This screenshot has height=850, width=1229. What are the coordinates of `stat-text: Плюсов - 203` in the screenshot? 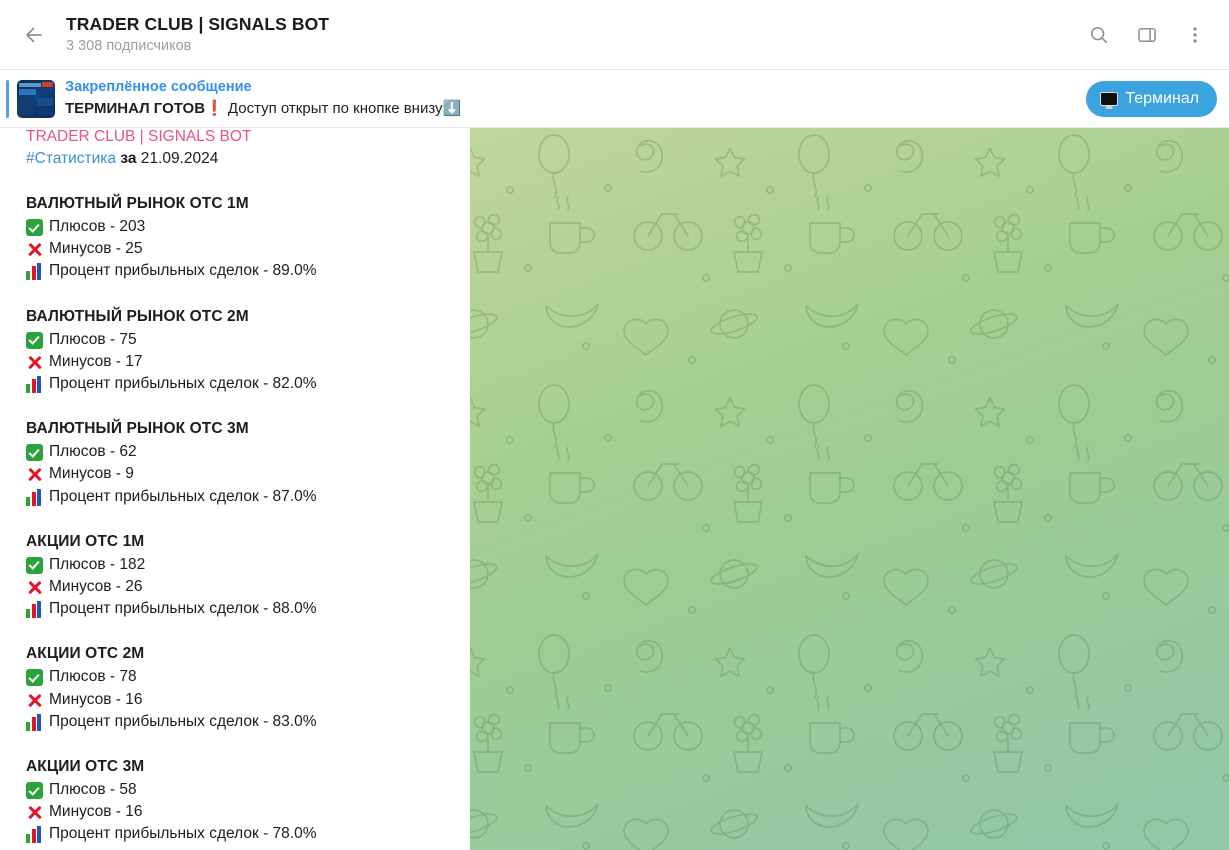 It's located at (97, 226).